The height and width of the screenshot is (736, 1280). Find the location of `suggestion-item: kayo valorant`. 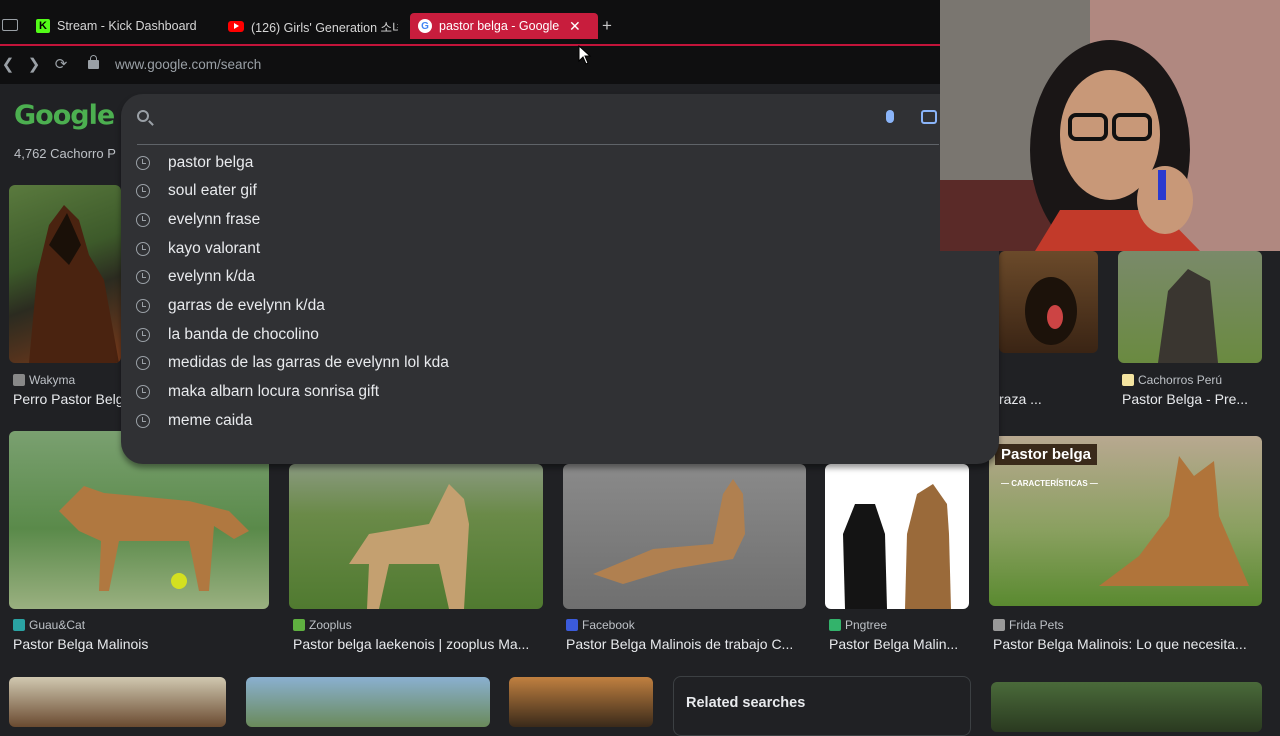

suggestion-item: kayo valorant is located at coordinates (198, 249).